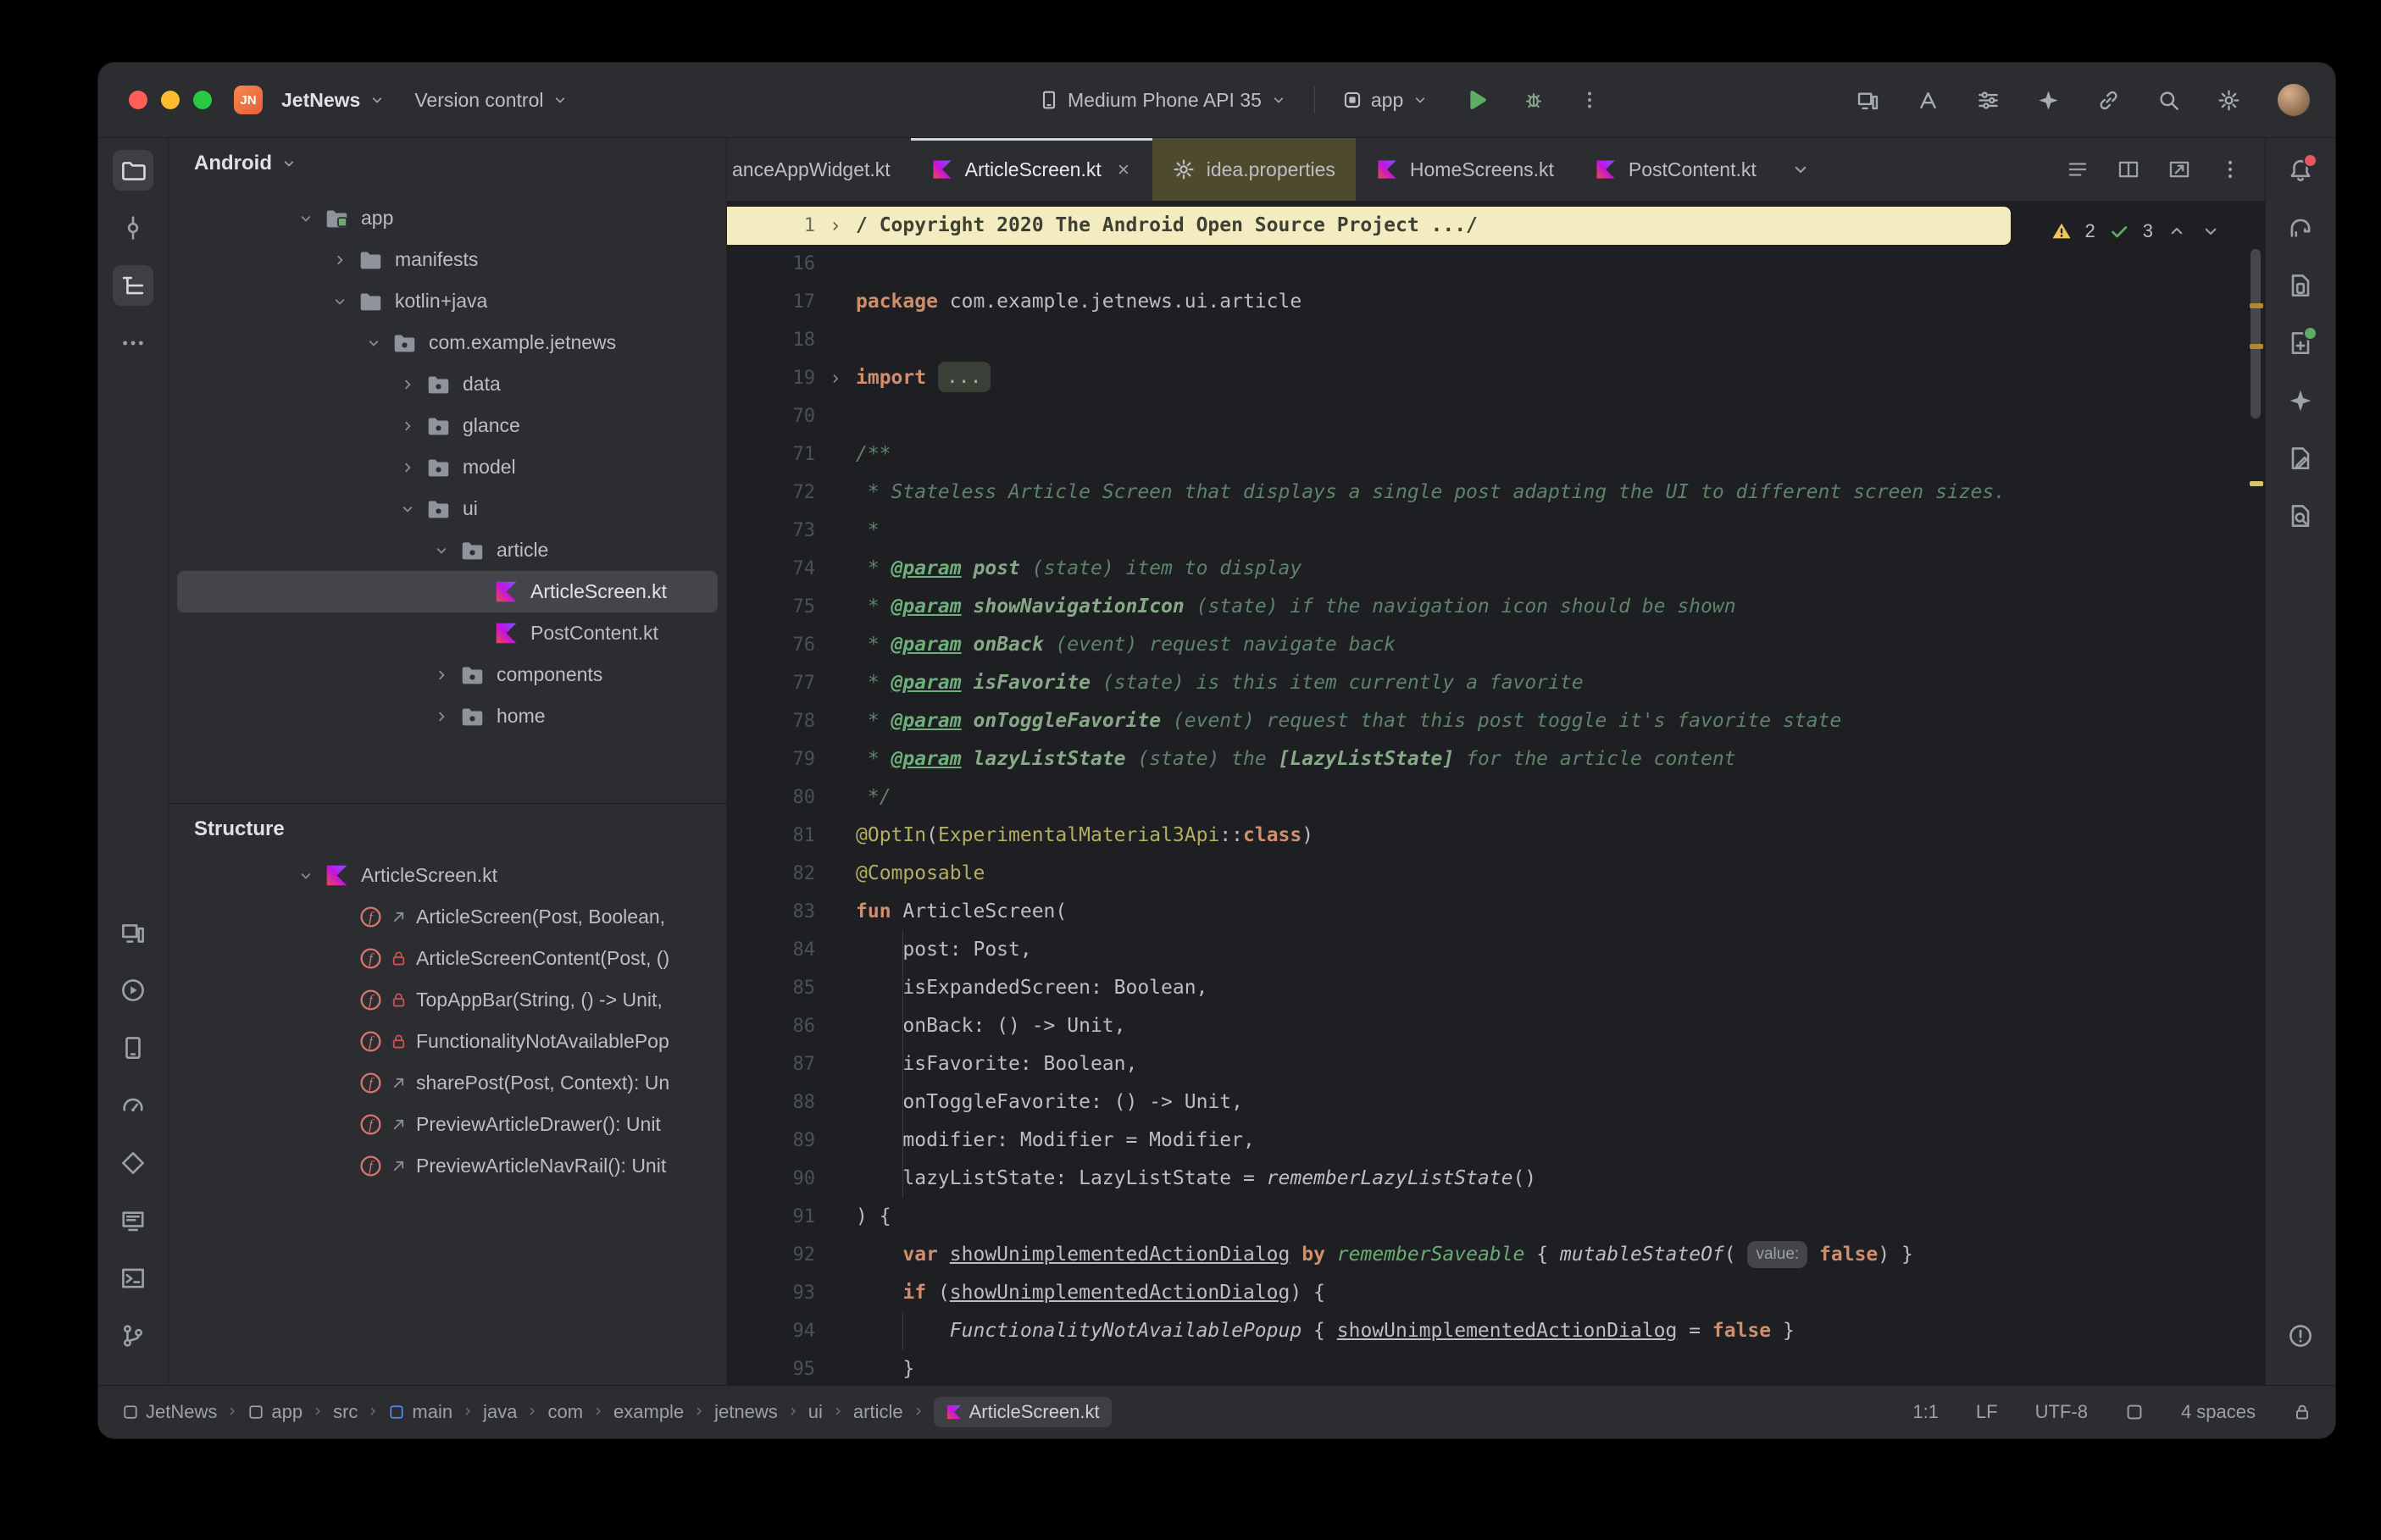  What do you see at coordinates (133, 285) in the screenshot?
I see `structure-tool-button` at bounding box center [133, 285].